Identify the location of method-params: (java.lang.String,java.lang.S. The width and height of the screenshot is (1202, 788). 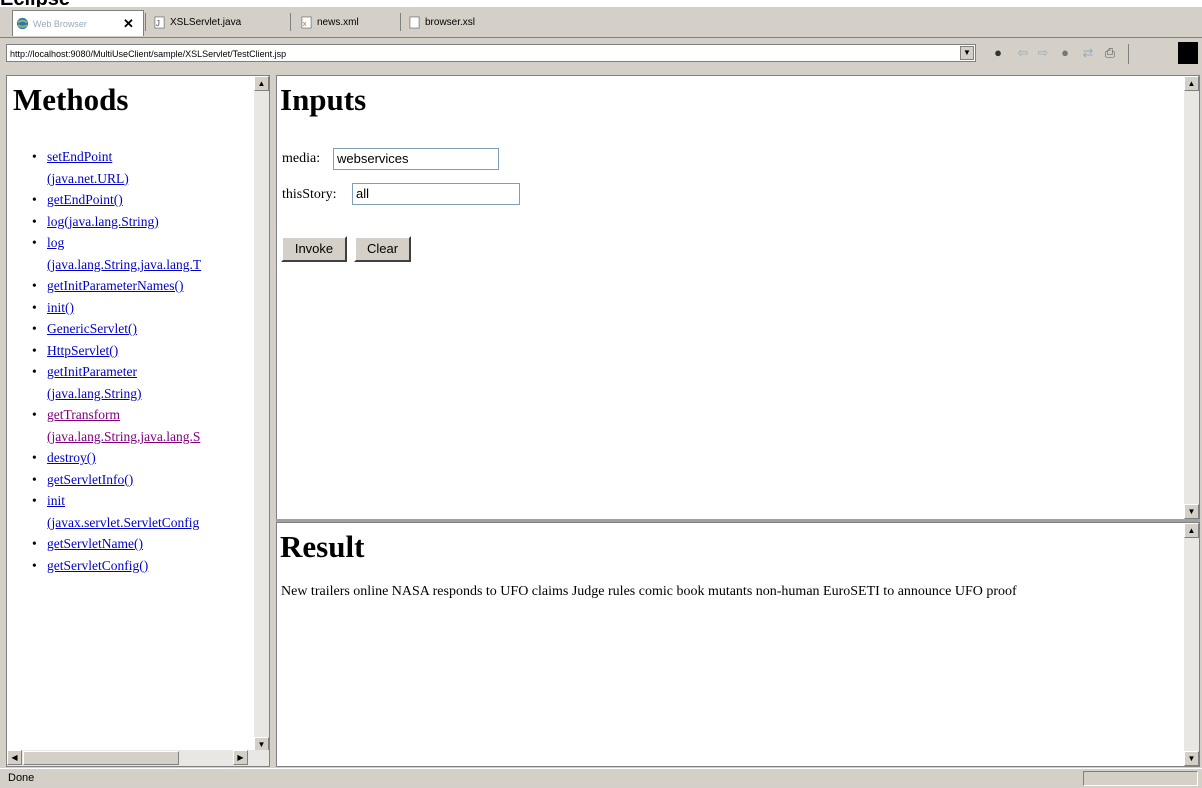
(124, 436).